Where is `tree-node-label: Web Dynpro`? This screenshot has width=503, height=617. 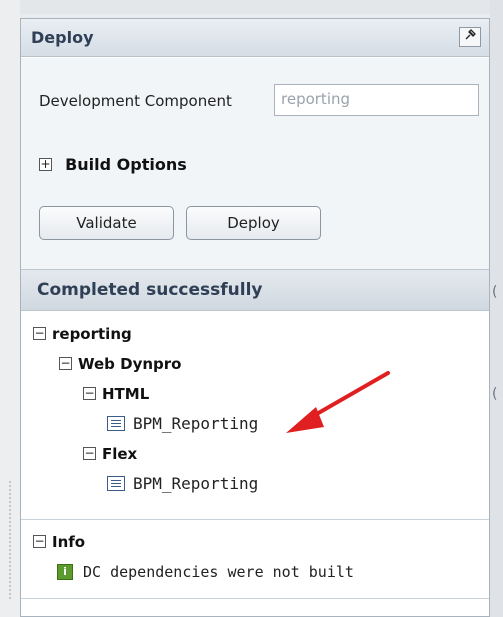 tree-node-label: Web Dynpro is located at coordinates (130, 363).